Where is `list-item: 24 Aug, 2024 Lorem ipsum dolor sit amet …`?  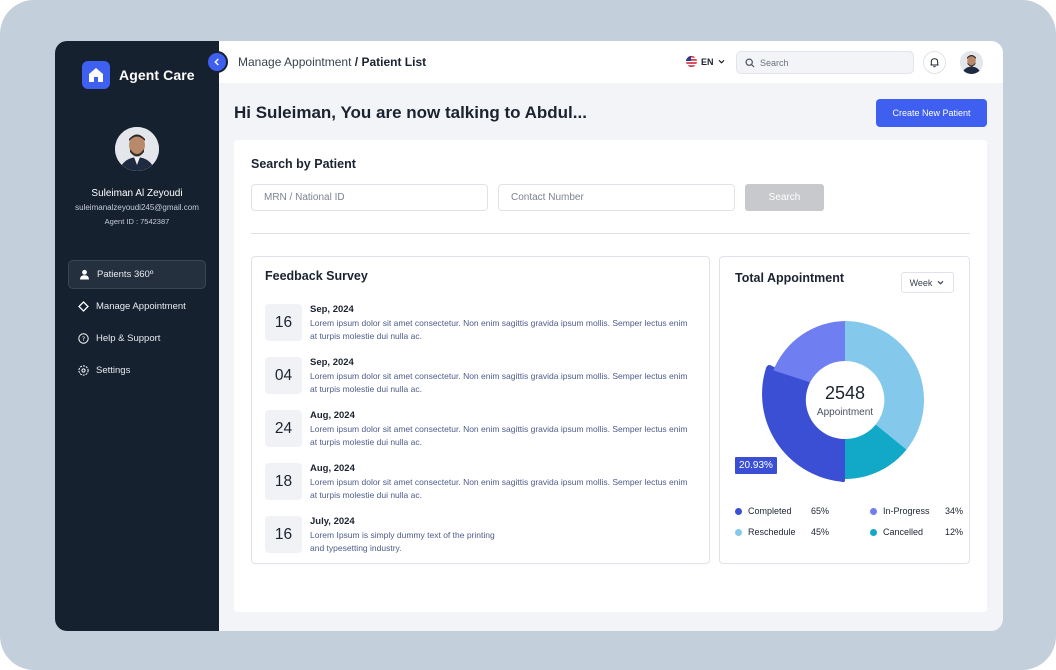
list-item: 24 Aug, 2024 Lorem ipsum dolor sit amet … is located at coordinates (480, 433).